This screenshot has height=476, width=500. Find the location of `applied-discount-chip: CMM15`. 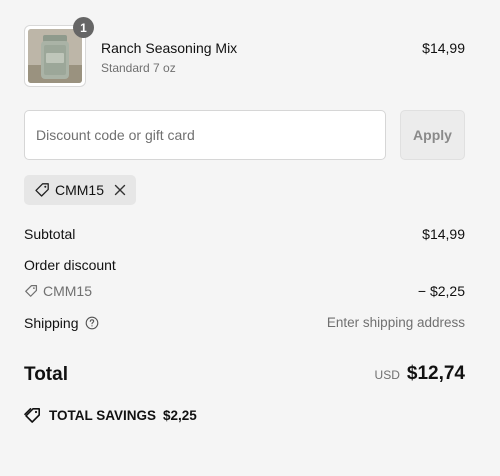

applied-discount-chip: CMM15 is located at coordinates (80, 190).